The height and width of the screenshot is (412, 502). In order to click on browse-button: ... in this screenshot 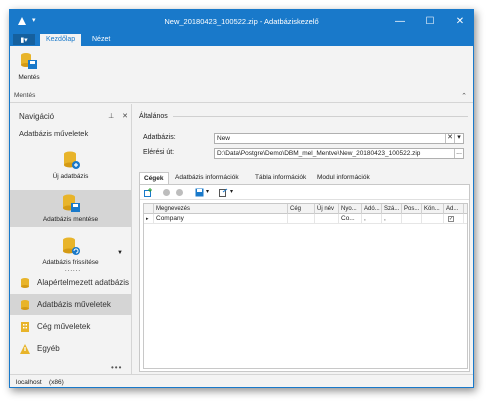, I will do `click(458, 153)`.